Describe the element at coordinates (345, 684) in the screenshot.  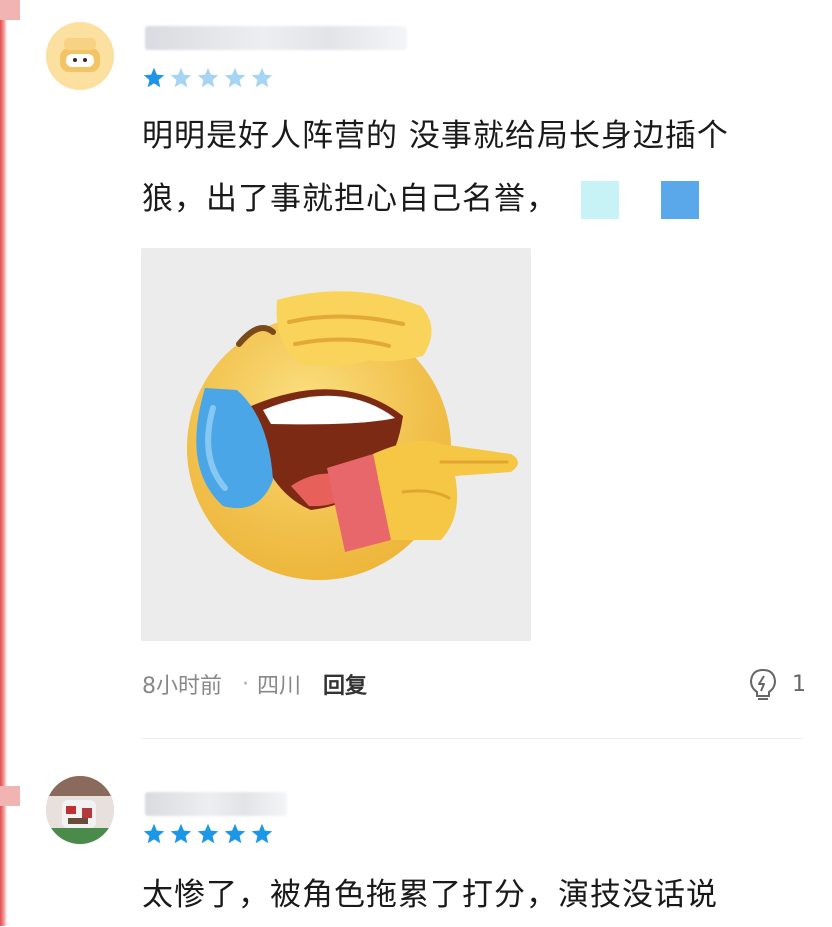
I see `reply-button: 回复` at that location.